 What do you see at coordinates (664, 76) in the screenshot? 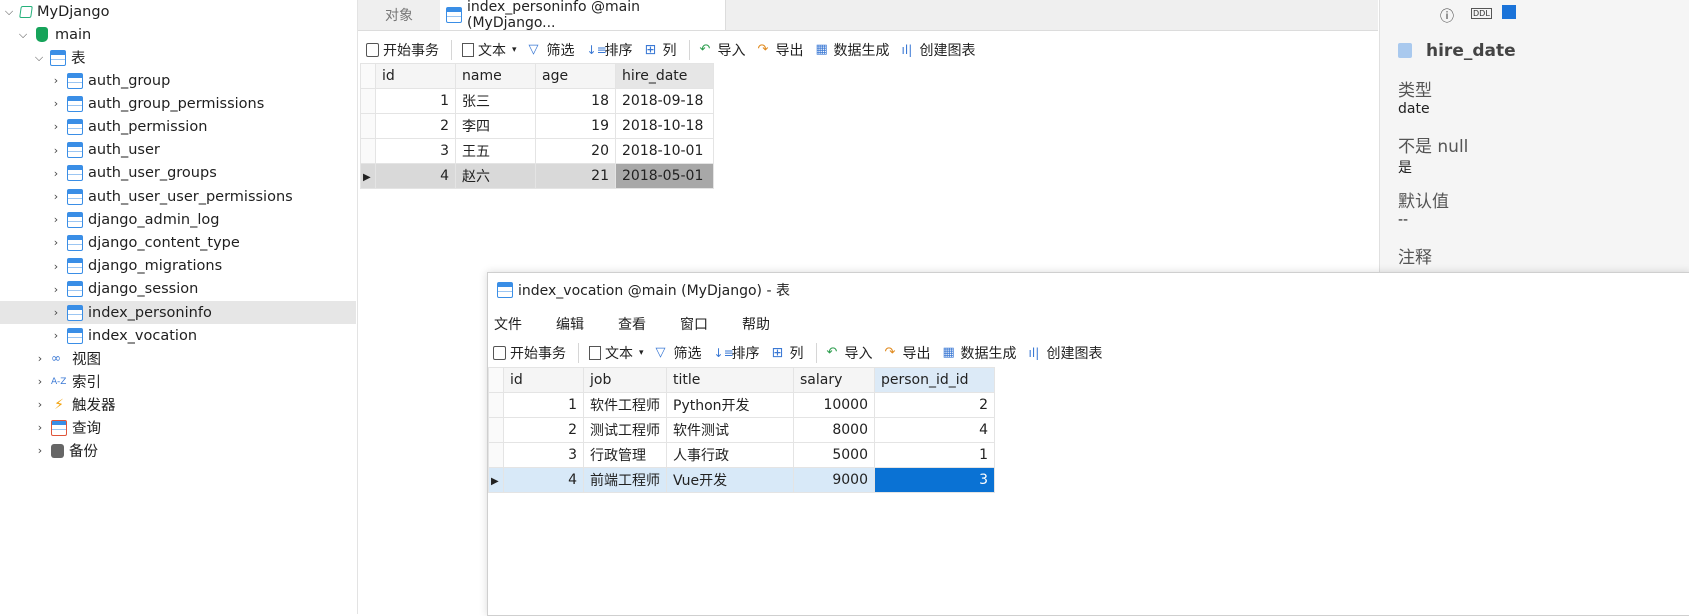
I see `column-header: hire_date` at bounding box center [664, 76].